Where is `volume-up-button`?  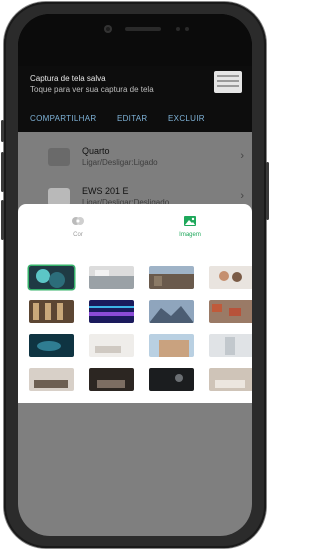
volume-up-button is located at coordinates (2, 172).